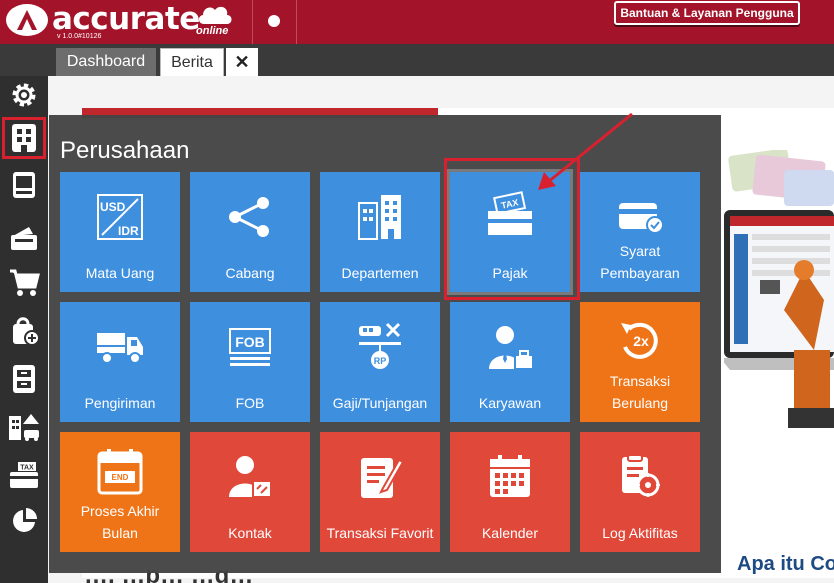 The image size is (834, 583). What do you see at coordinates (380, 477) in the screenshot?
I see `favorite-transaction-icon` at bounding box center [380, 477].